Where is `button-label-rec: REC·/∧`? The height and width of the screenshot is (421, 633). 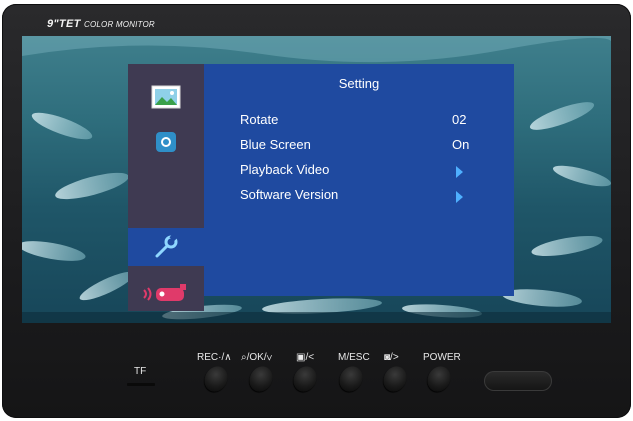 button-label-rec: REC·/∧ is located at coordinates (214, 357).